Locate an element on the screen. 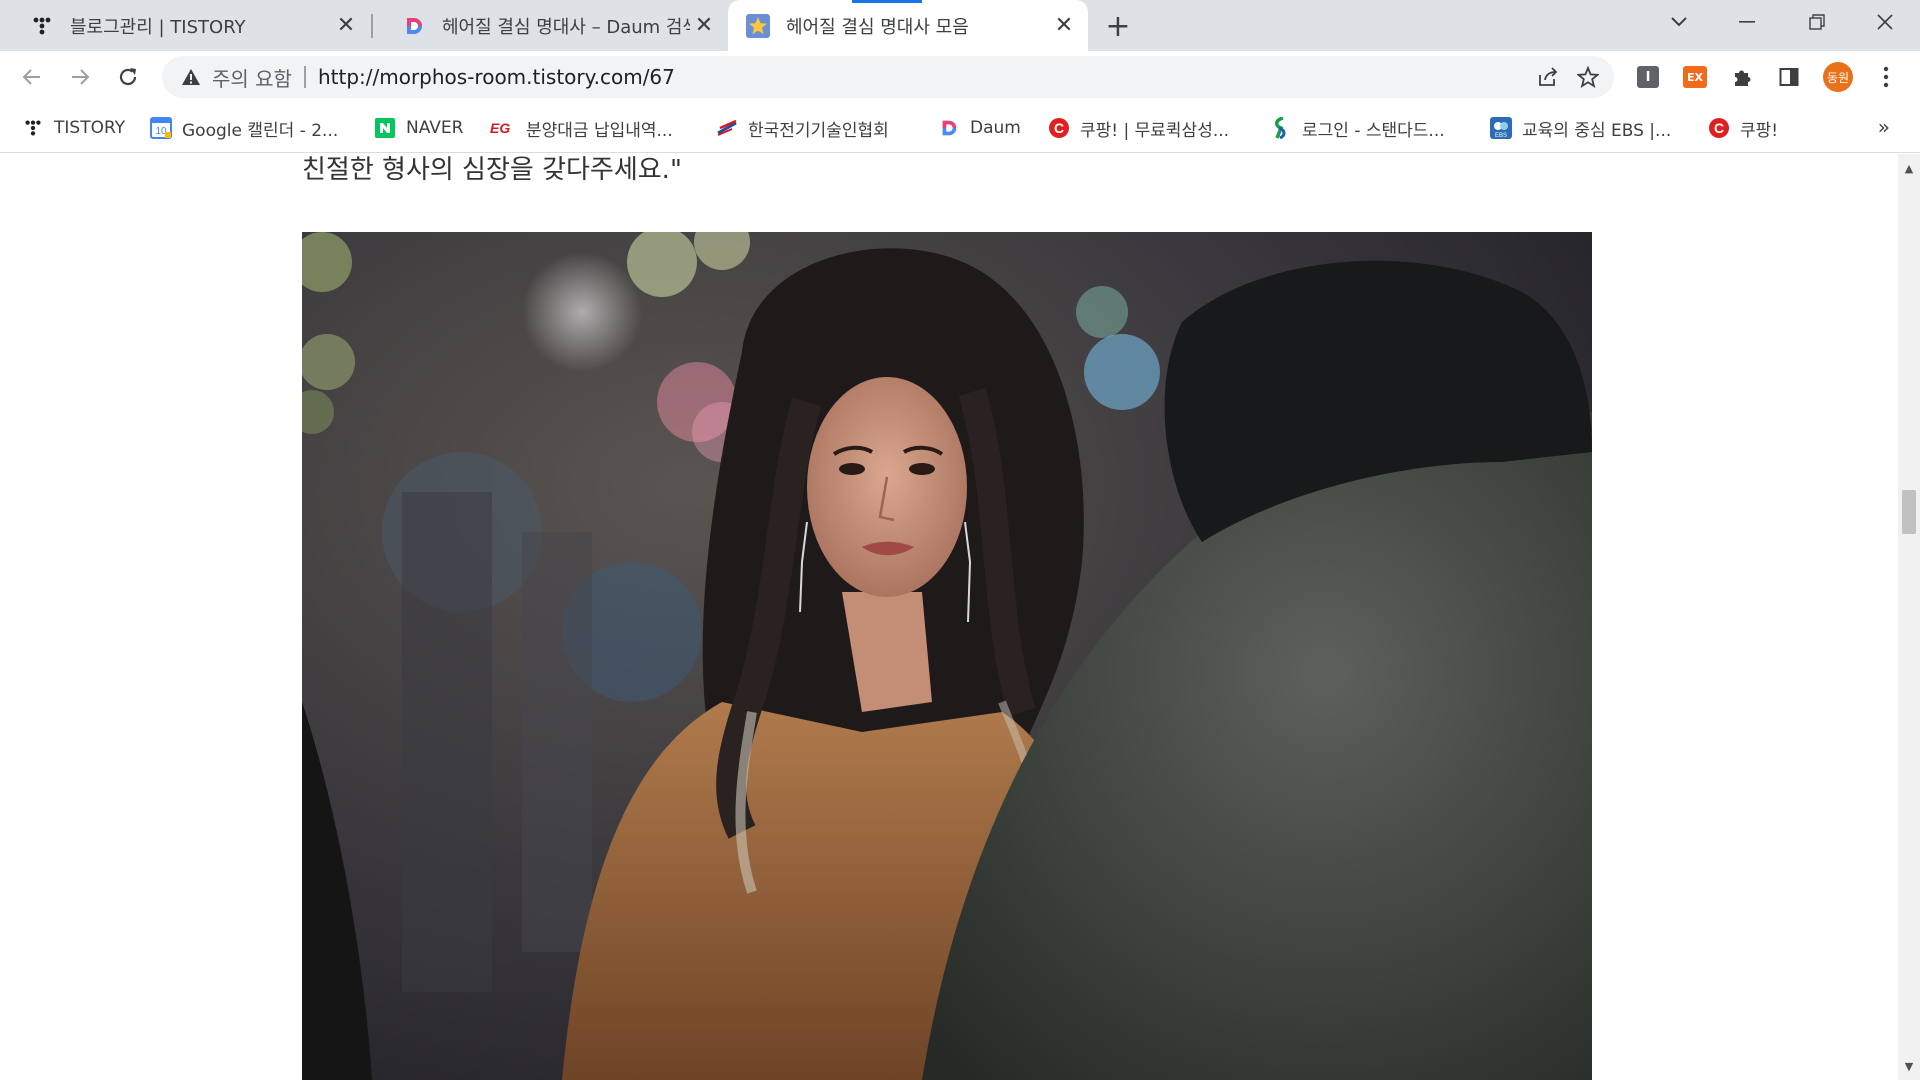  back-button is located at coordinates (32, 77).